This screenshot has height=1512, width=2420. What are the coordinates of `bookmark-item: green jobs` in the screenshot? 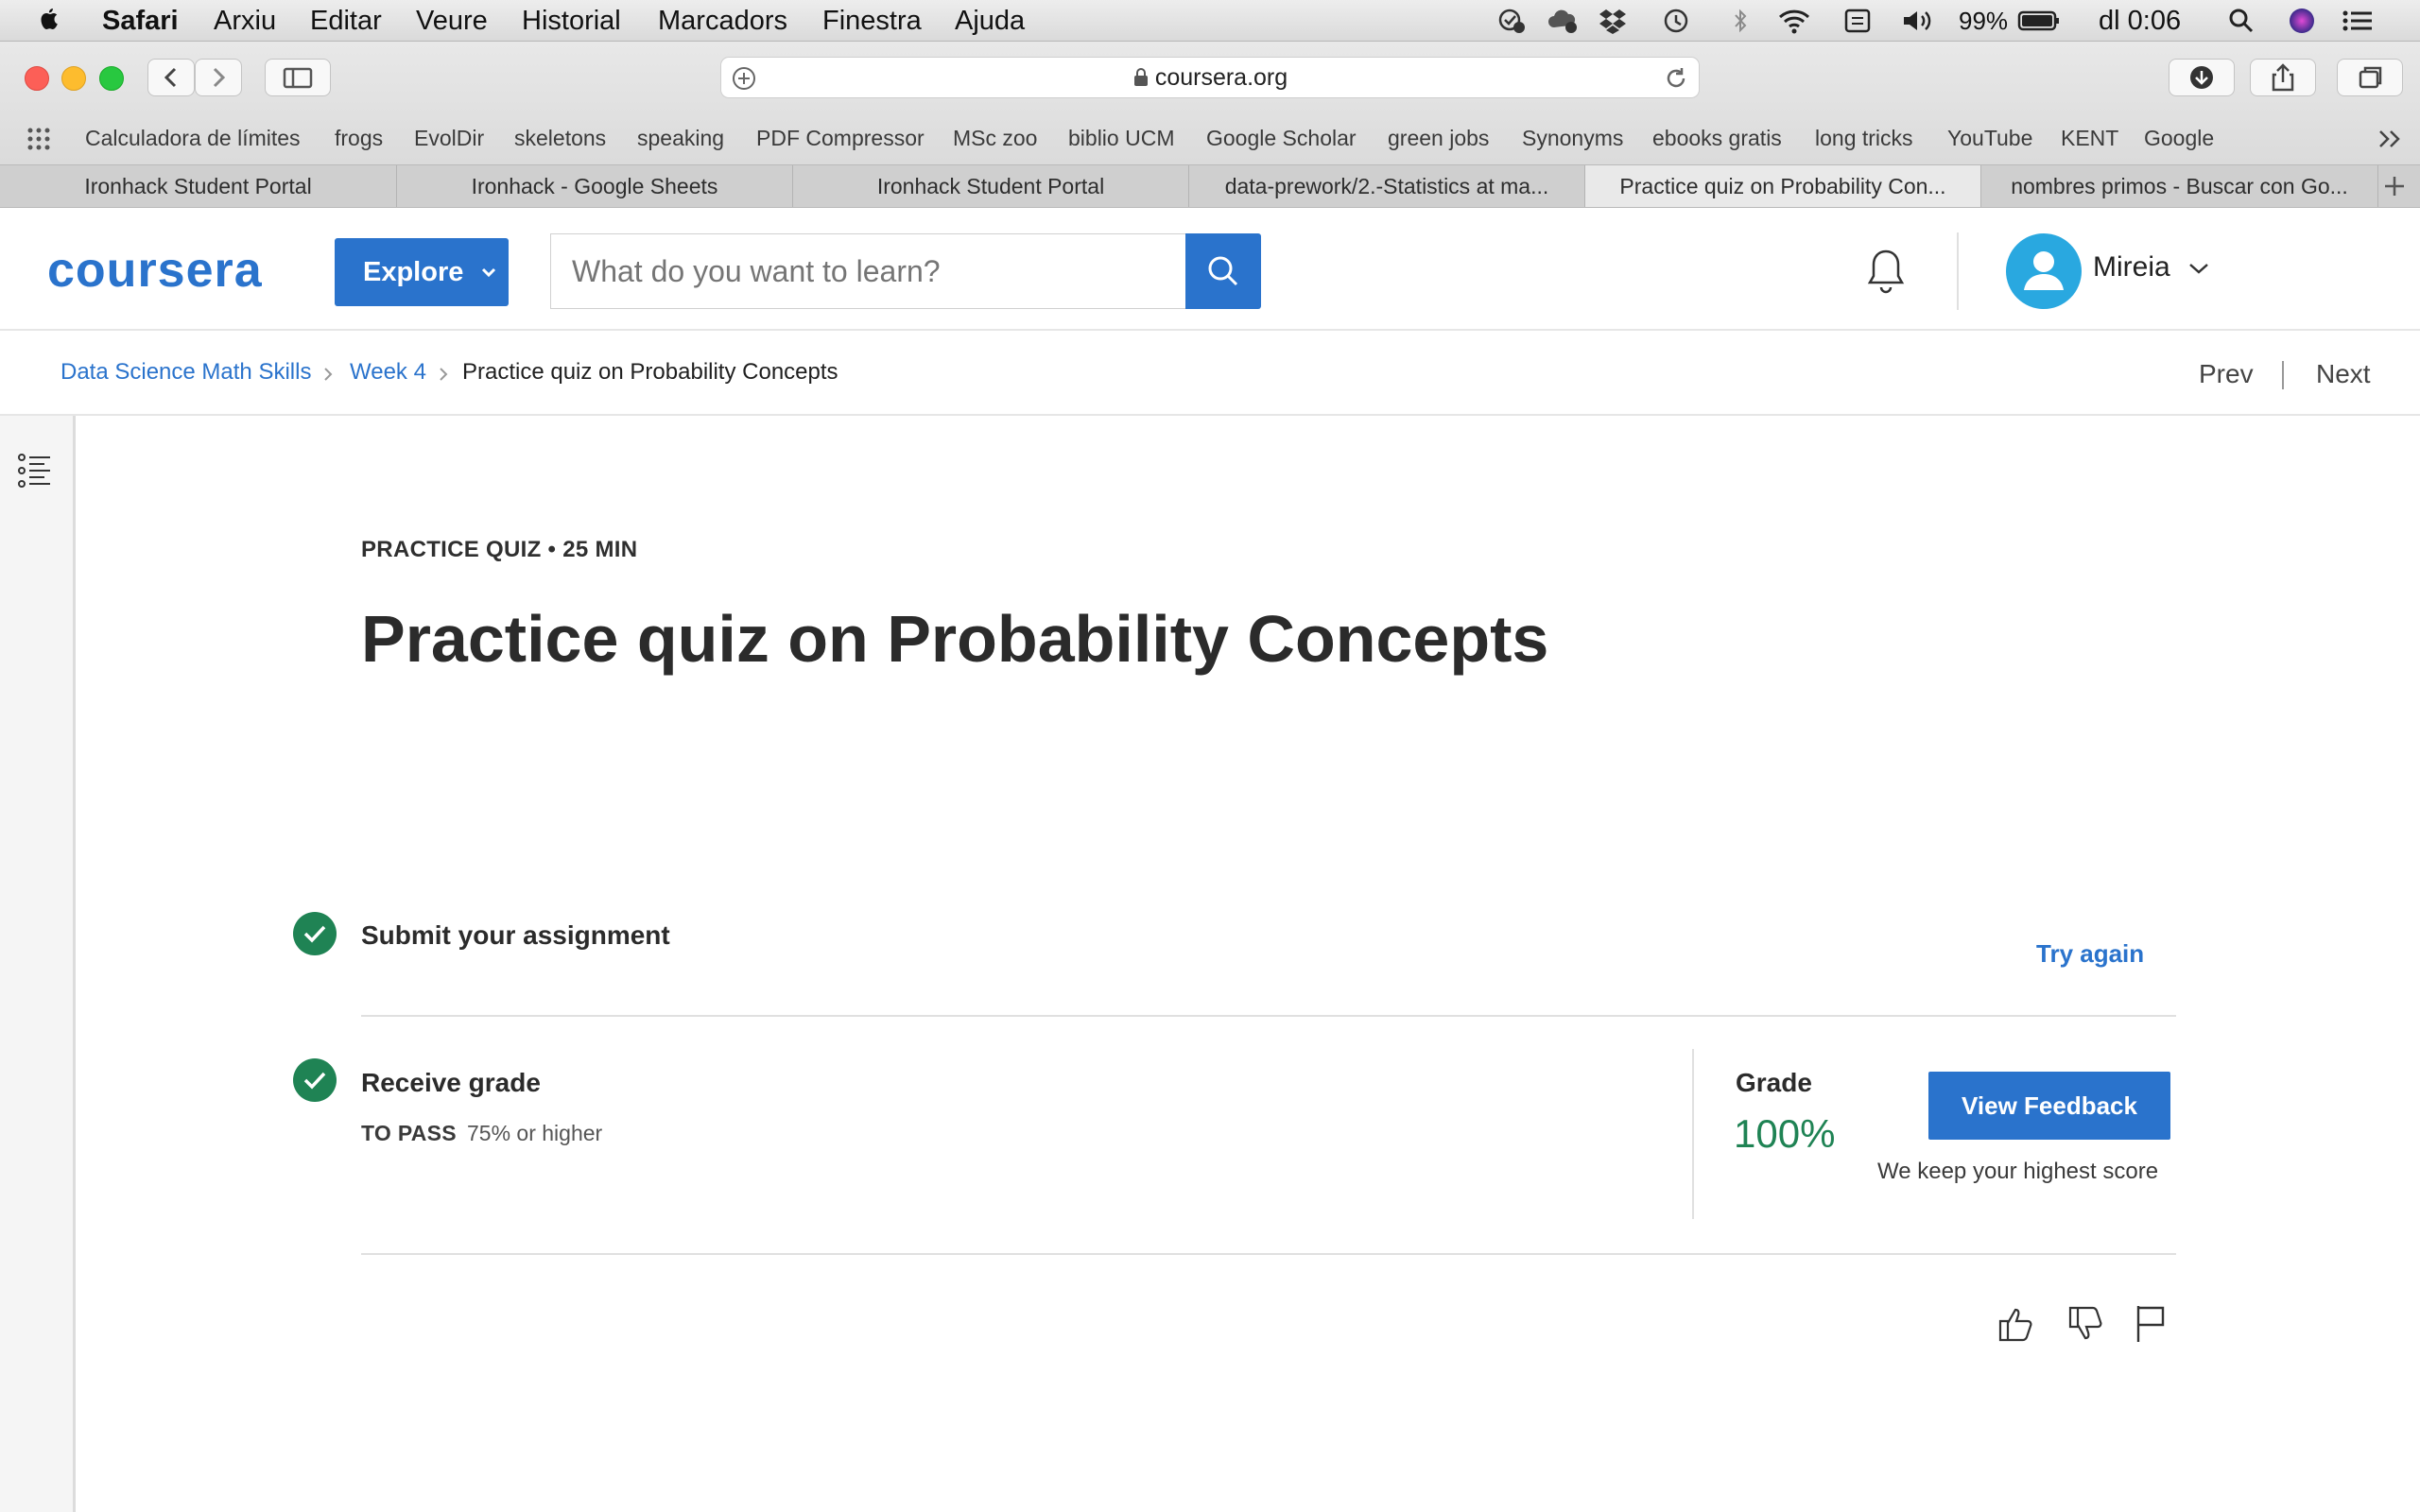 It's located at (1438, 138).